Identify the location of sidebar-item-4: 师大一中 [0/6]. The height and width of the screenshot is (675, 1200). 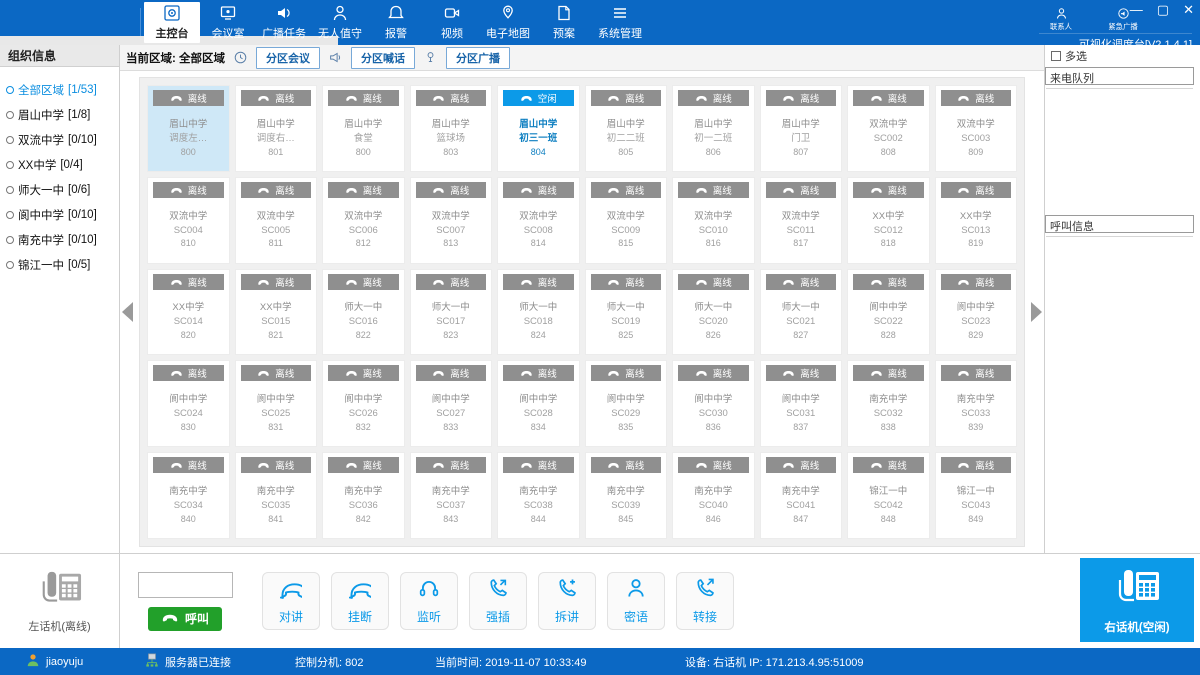
(62, 189).